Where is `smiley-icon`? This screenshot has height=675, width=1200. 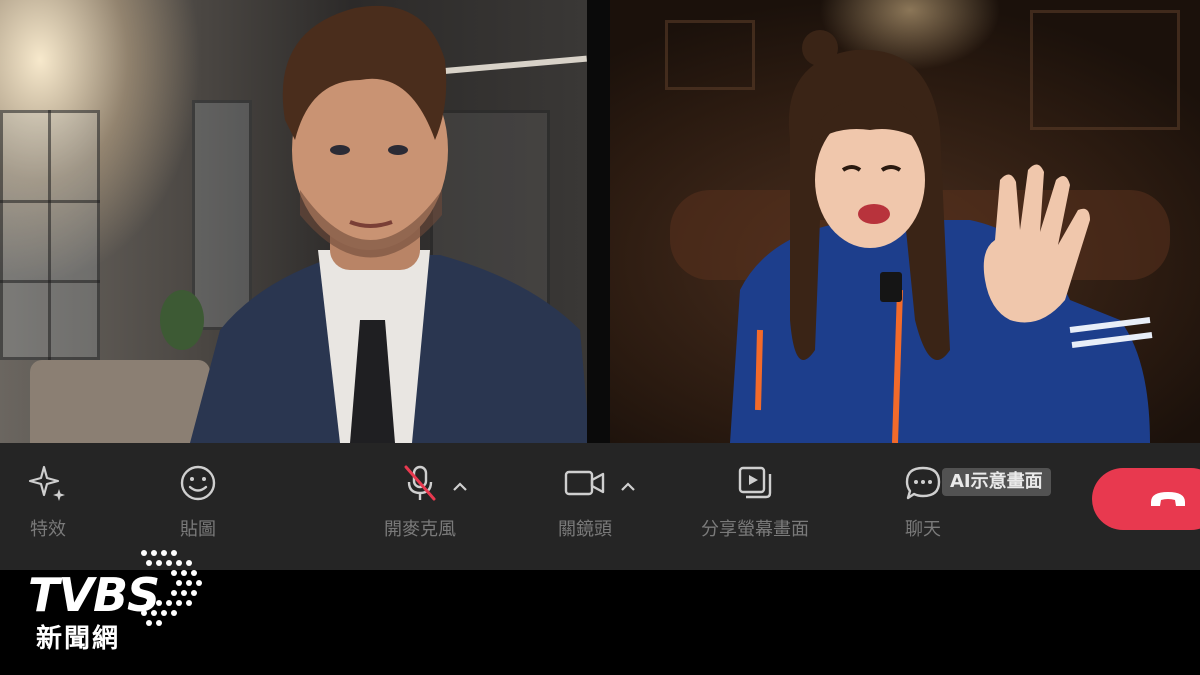 smiley-icon is located at coordinates (198, 483).